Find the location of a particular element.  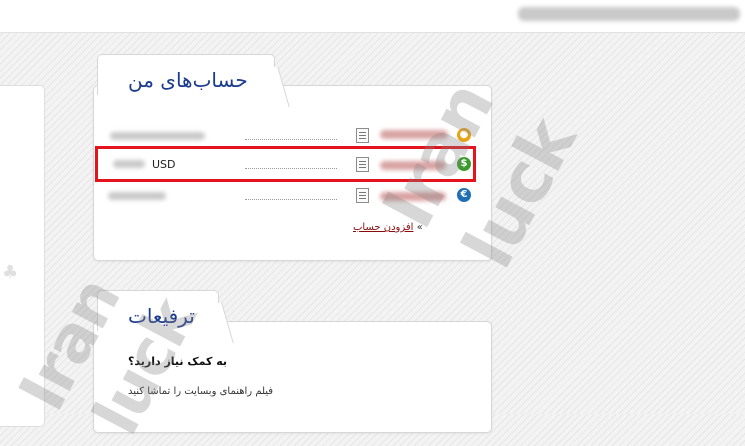

user-info-blurred is located at coordinates (629, 14).